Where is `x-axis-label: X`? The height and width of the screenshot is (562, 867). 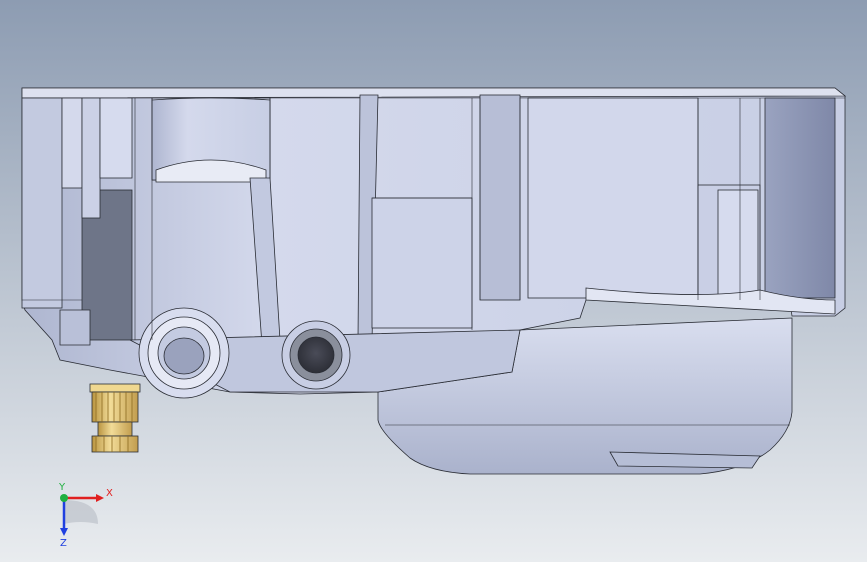
x-axis-label: X is located at coordinates (109, 493).